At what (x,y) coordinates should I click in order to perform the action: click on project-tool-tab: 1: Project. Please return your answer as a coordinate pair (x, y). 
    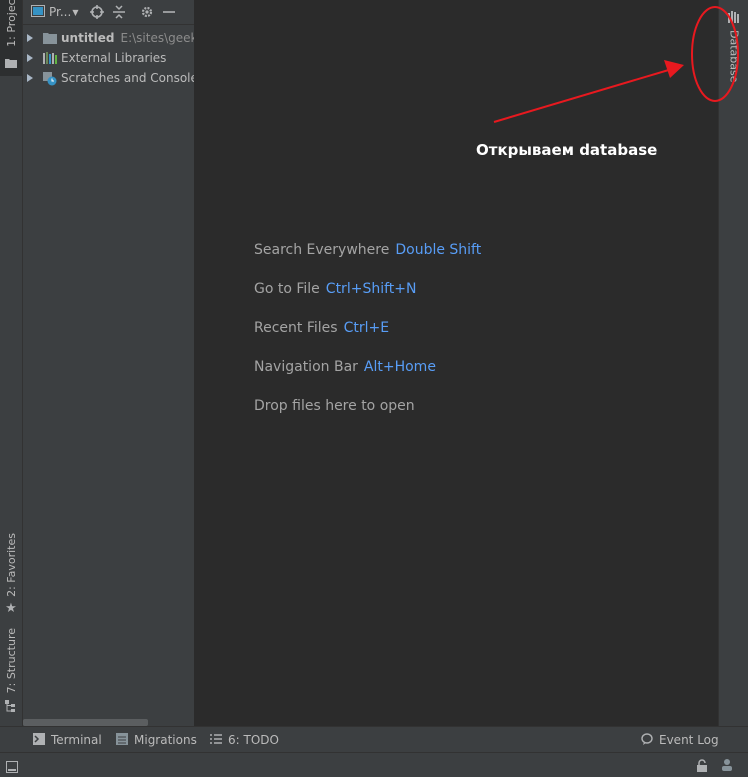
    Looking at the image, I should click on (11, 38).